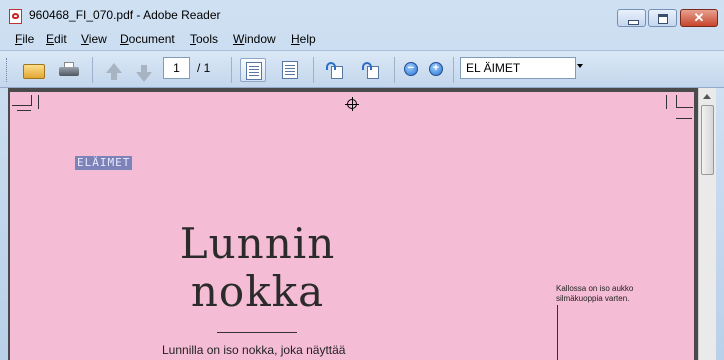 The height and width of the screenshot is (360, 724). I want to click on minimize-icon, so click(631, 18).